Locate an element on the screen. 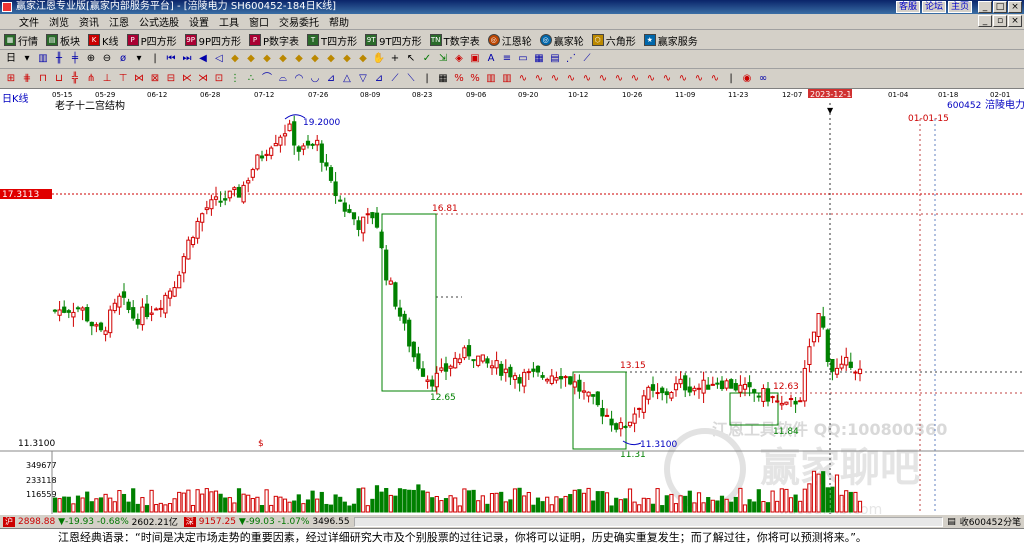 Image resolution: width=1024 pixels, height=548 pixels. tool-i-icon: ⋈ is located at coordinates (139, 79).